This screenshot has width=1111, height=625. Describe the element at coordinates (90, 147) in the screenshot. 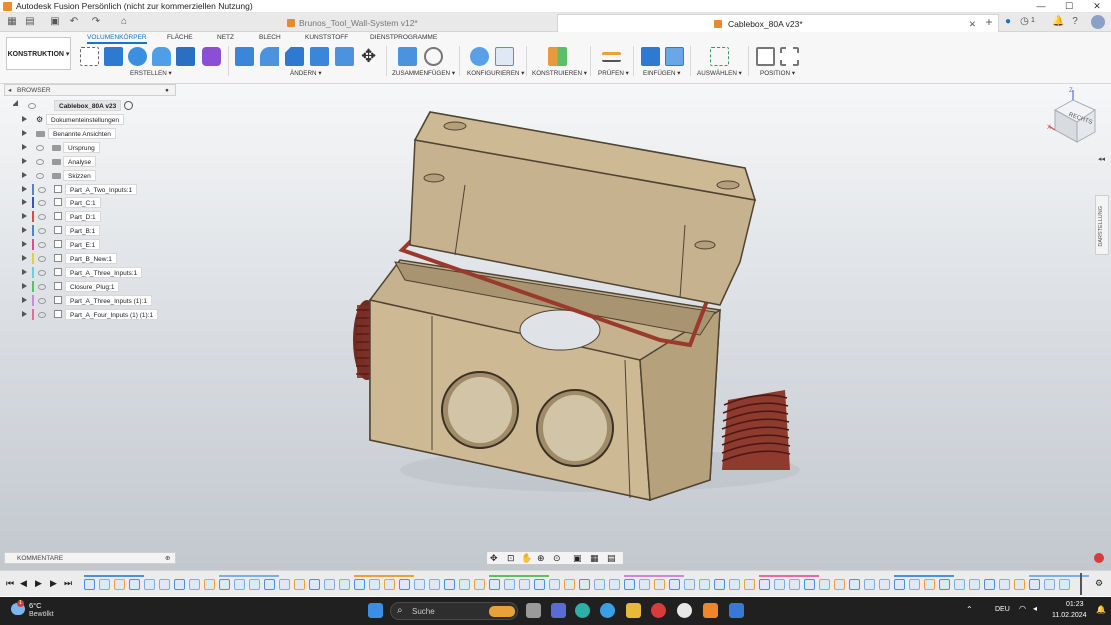

I see `browser-item: Ursprung` at that location.